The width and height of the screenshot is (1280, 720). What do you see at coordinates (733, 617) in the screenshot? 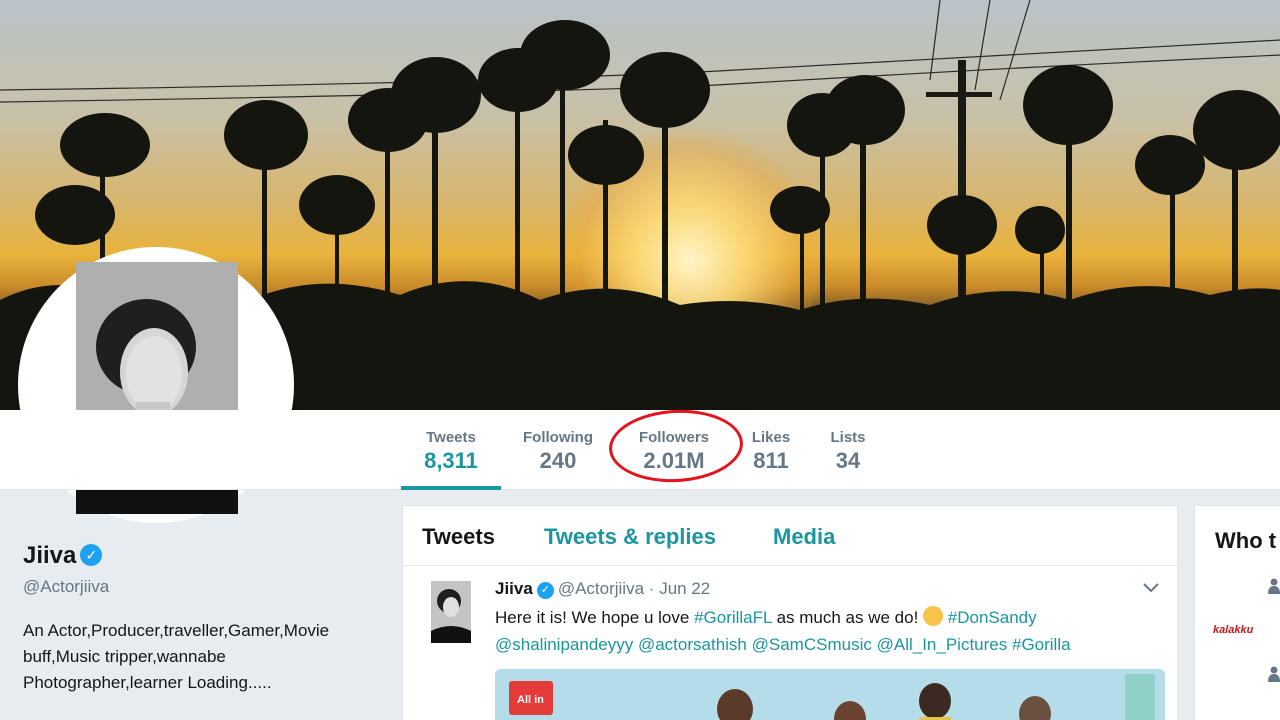
I see `hashtag-link: #GorillaFL` at bounding box center [733, 617].